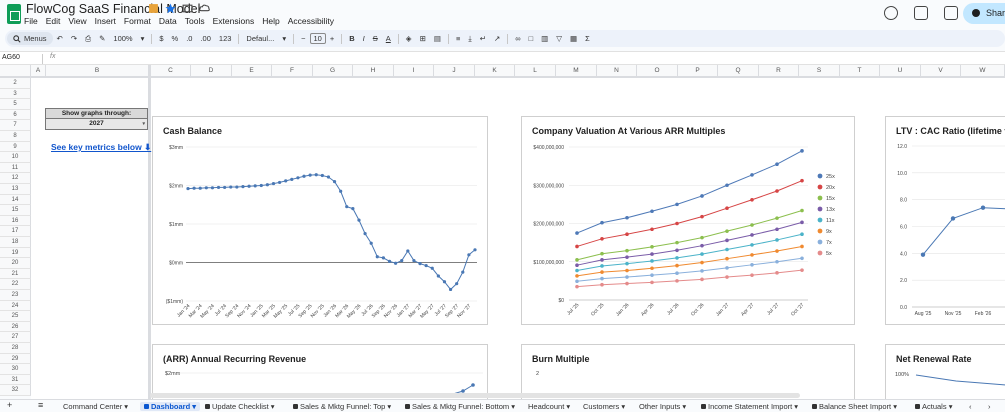  What do you see at coordinates (195, 21) in the screenshot?
I see `menu-tools: Tools` at bounding box center [195, 21].